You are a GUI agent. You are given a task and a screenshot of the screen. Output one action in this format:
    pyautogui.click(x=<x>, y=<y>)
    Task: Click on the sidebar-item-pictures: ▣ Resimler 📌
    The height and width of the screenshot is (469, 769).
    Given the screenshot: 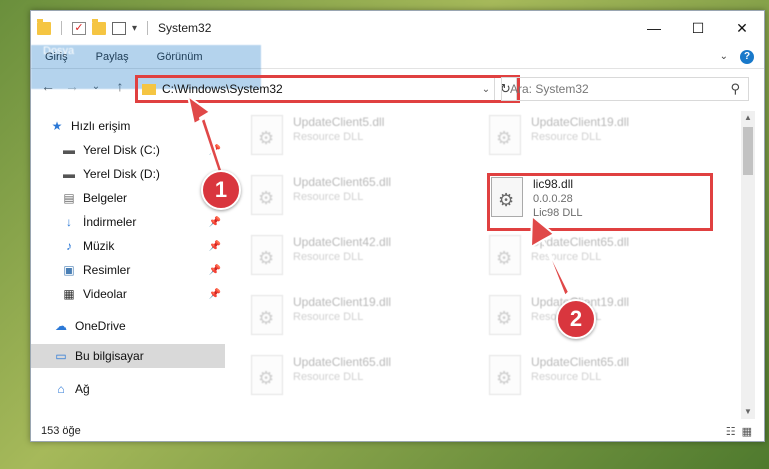 What is the action you would take?
    pyautogui.click(x=128, y=270)
    